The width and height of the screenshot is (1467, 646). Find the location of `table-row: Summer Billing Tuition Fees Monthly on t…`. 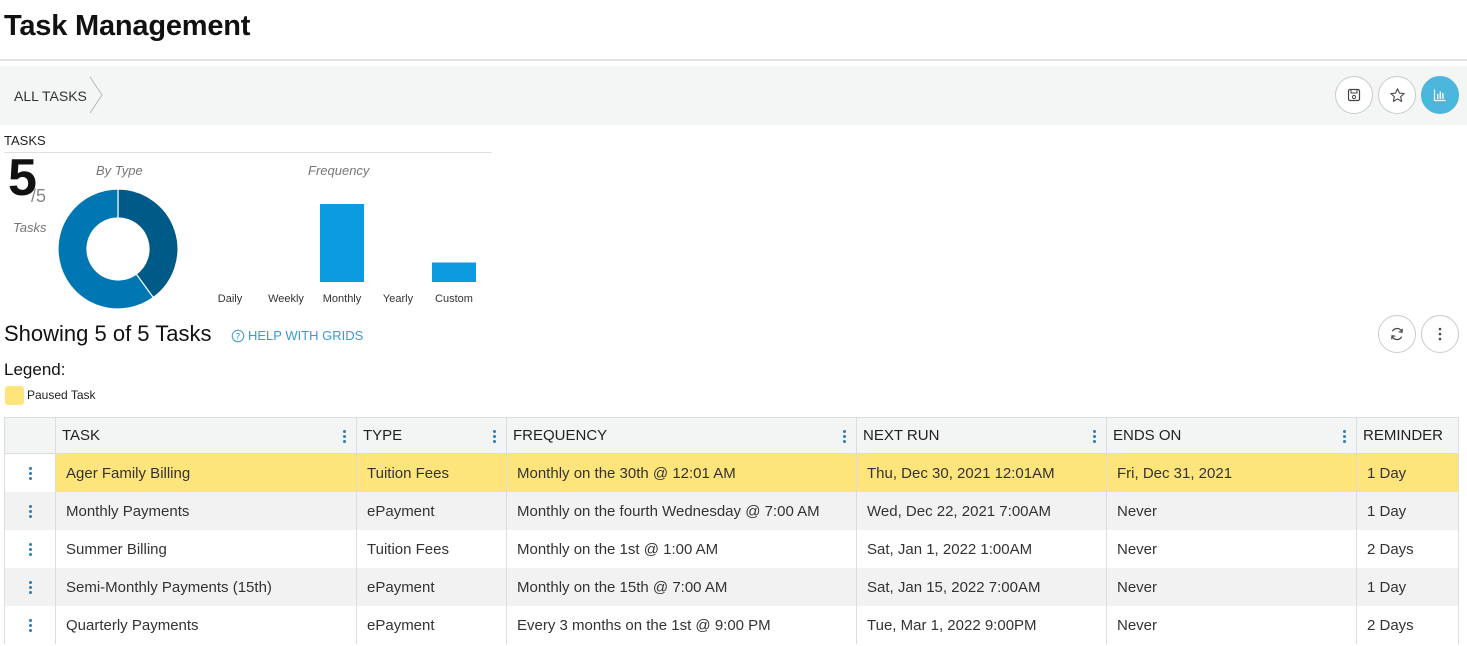

table-row: Summer Billing Tuition Fees Monthly on t… is located at coordinates (731, 549).